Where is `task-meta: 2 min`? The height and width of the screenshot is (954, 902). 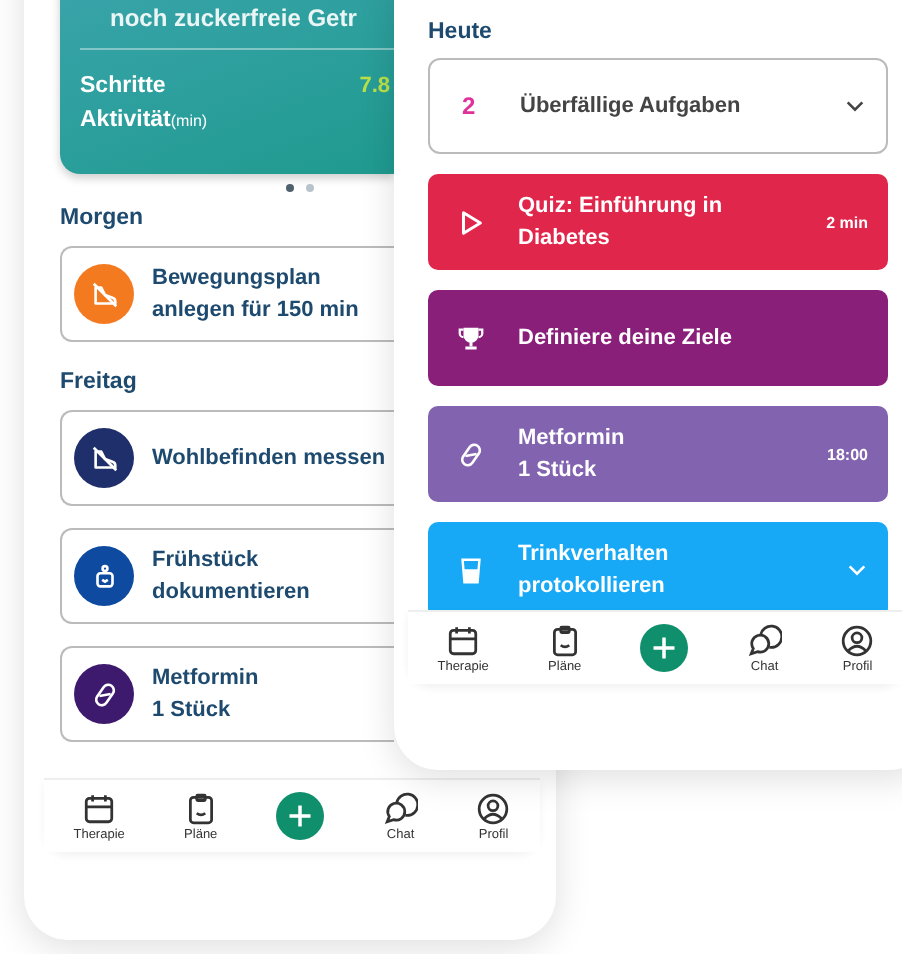 task-meta: 2 min is located at coordinates (847, 222).